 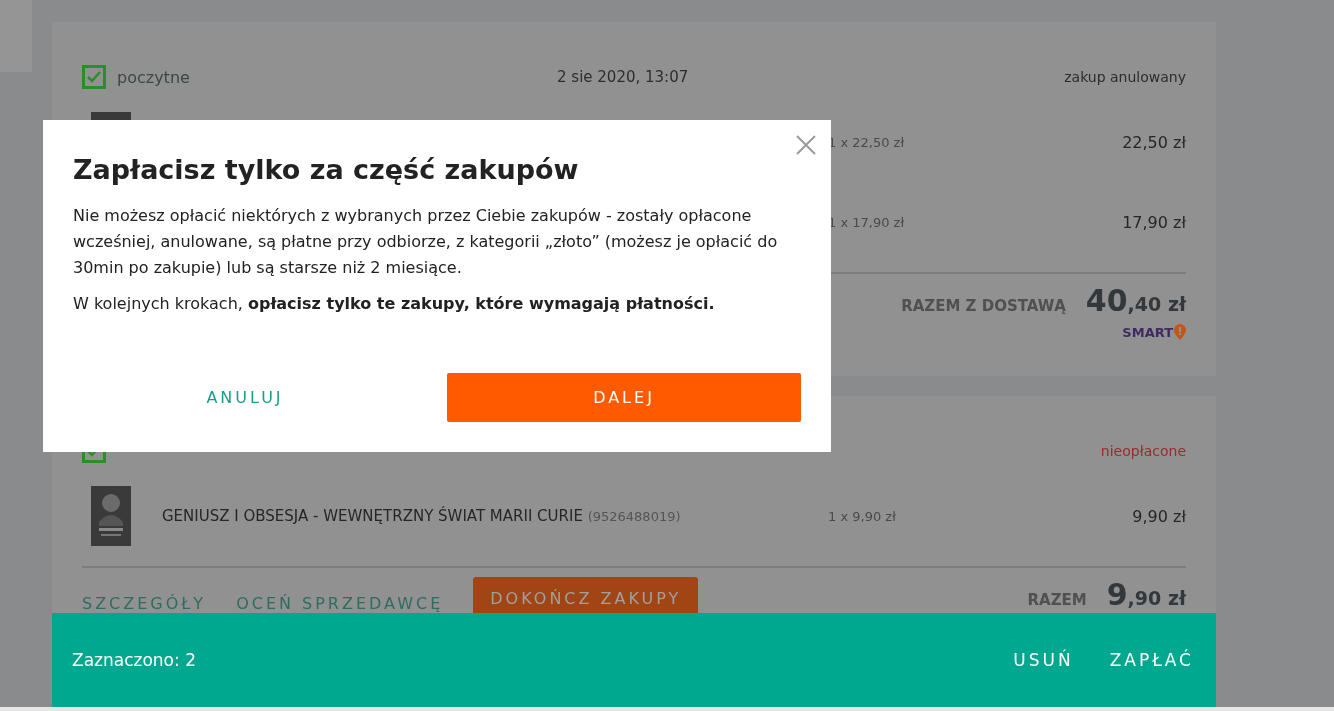 I want to click on dialog-text: Nie możesz opłacić niektórych z wybranych przez Ciebie zakupów - zostały opłacone wcześniej, anulowane, są płatne przy odbiorze, z kategorii „złoto” (możesz je opłacić do 30min po zakupie) lub są starsze niż 2 miesiące., so click(x=426, y=242).